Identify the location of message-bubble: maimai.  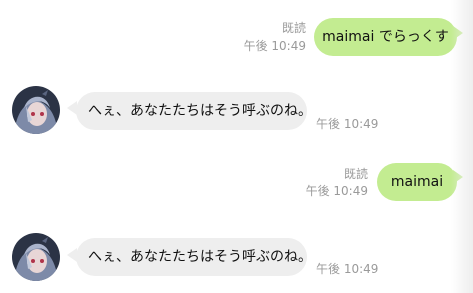
(417, 182).